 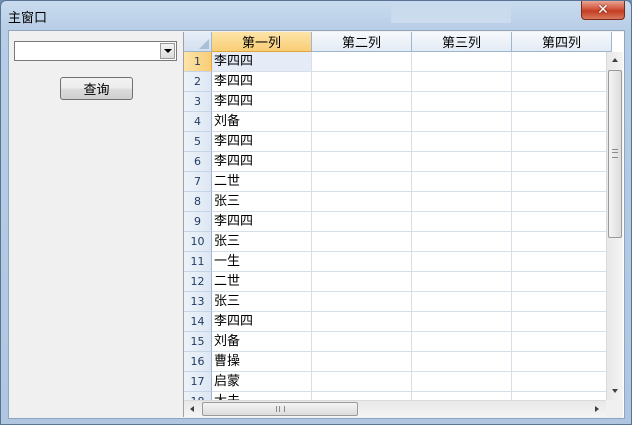 What do you see at coordinates (198, 202) in the screenshot?
I see `row-header: 8` at bounding box center [198, 202].